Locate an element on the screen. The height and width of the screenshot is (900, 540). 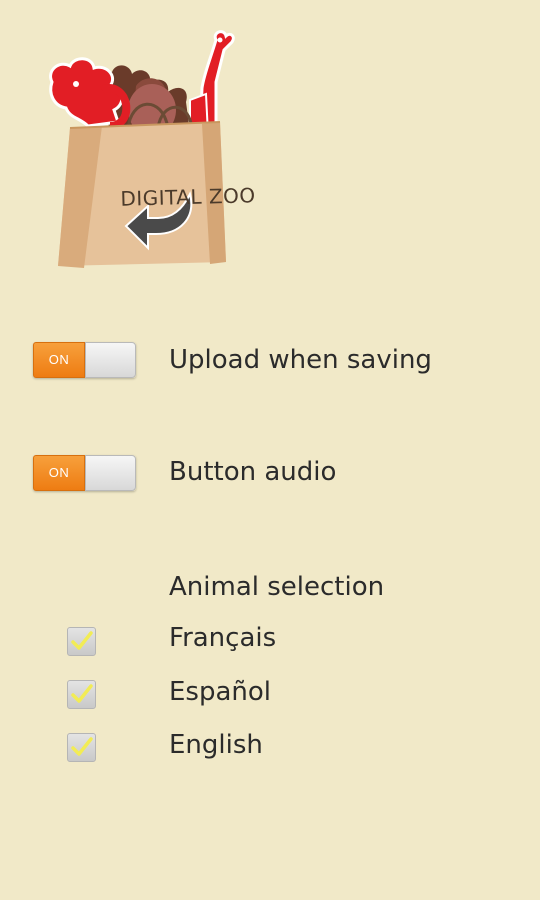
button-audio-label: Button audio is located at coordinates (253, 472).